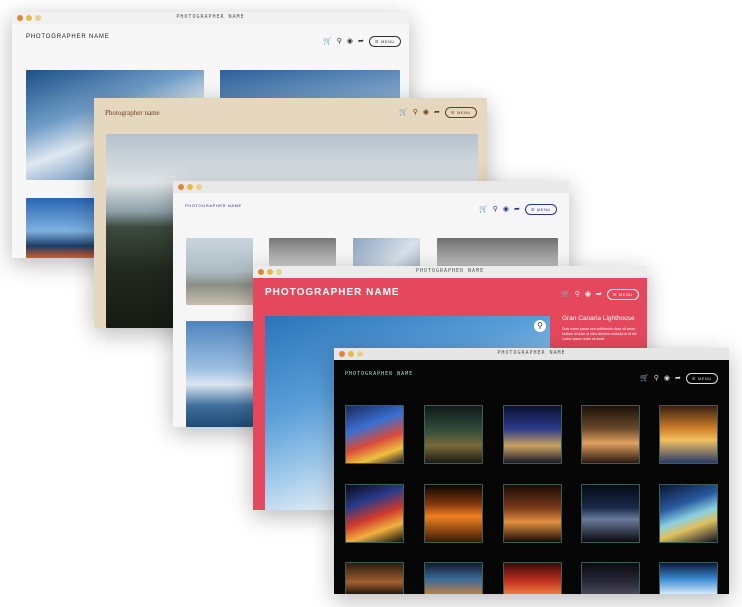 The height and width of the screenshot is (607, 742). I want to click on window-titlebar, so click(371, 187).